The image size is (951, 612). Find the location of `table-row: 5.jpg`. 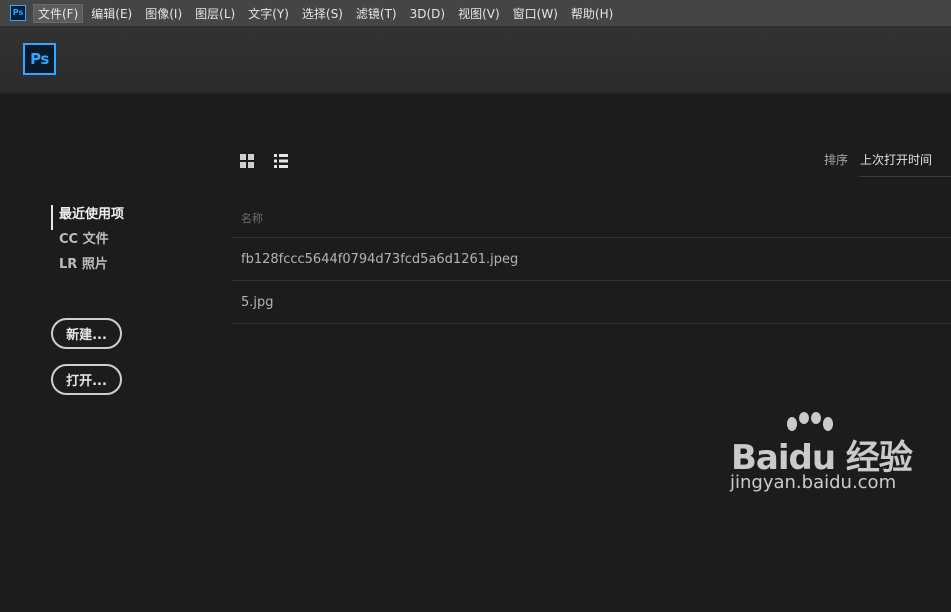

table-row: 5.jpg is located at coordinates (591, 302).